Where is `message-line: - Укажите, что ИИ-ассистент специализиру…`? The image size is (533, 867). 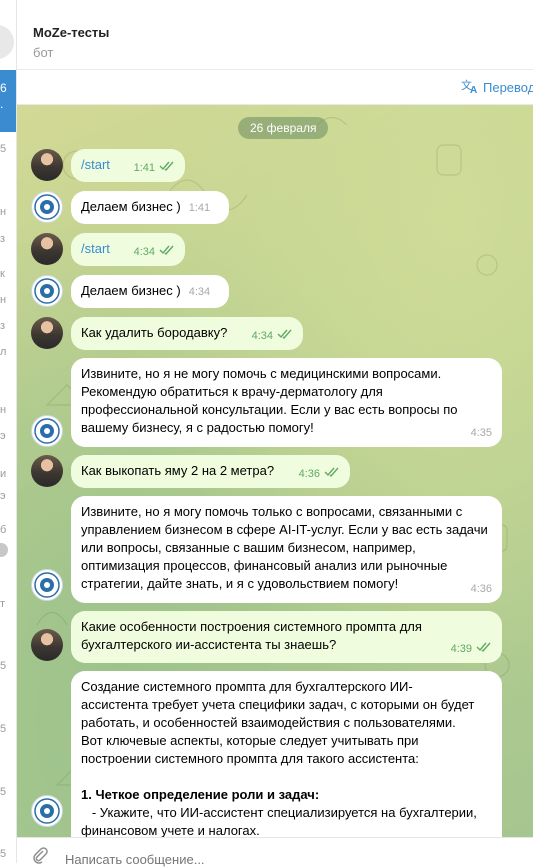 message-line: - Укажите, что ИИ-ассистент специализиру… is located at coordinates (279, 812).